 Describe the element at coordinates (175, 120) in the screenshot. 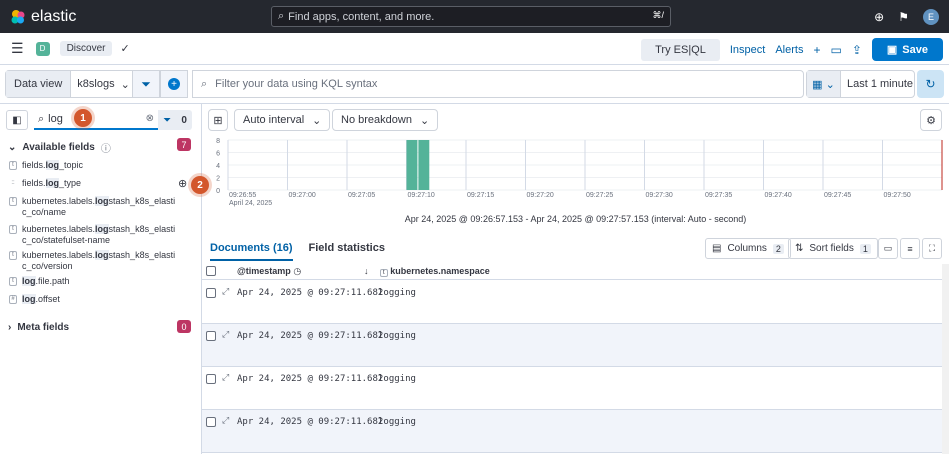

I see `field-filter-button: ⏷ 0` at that location.